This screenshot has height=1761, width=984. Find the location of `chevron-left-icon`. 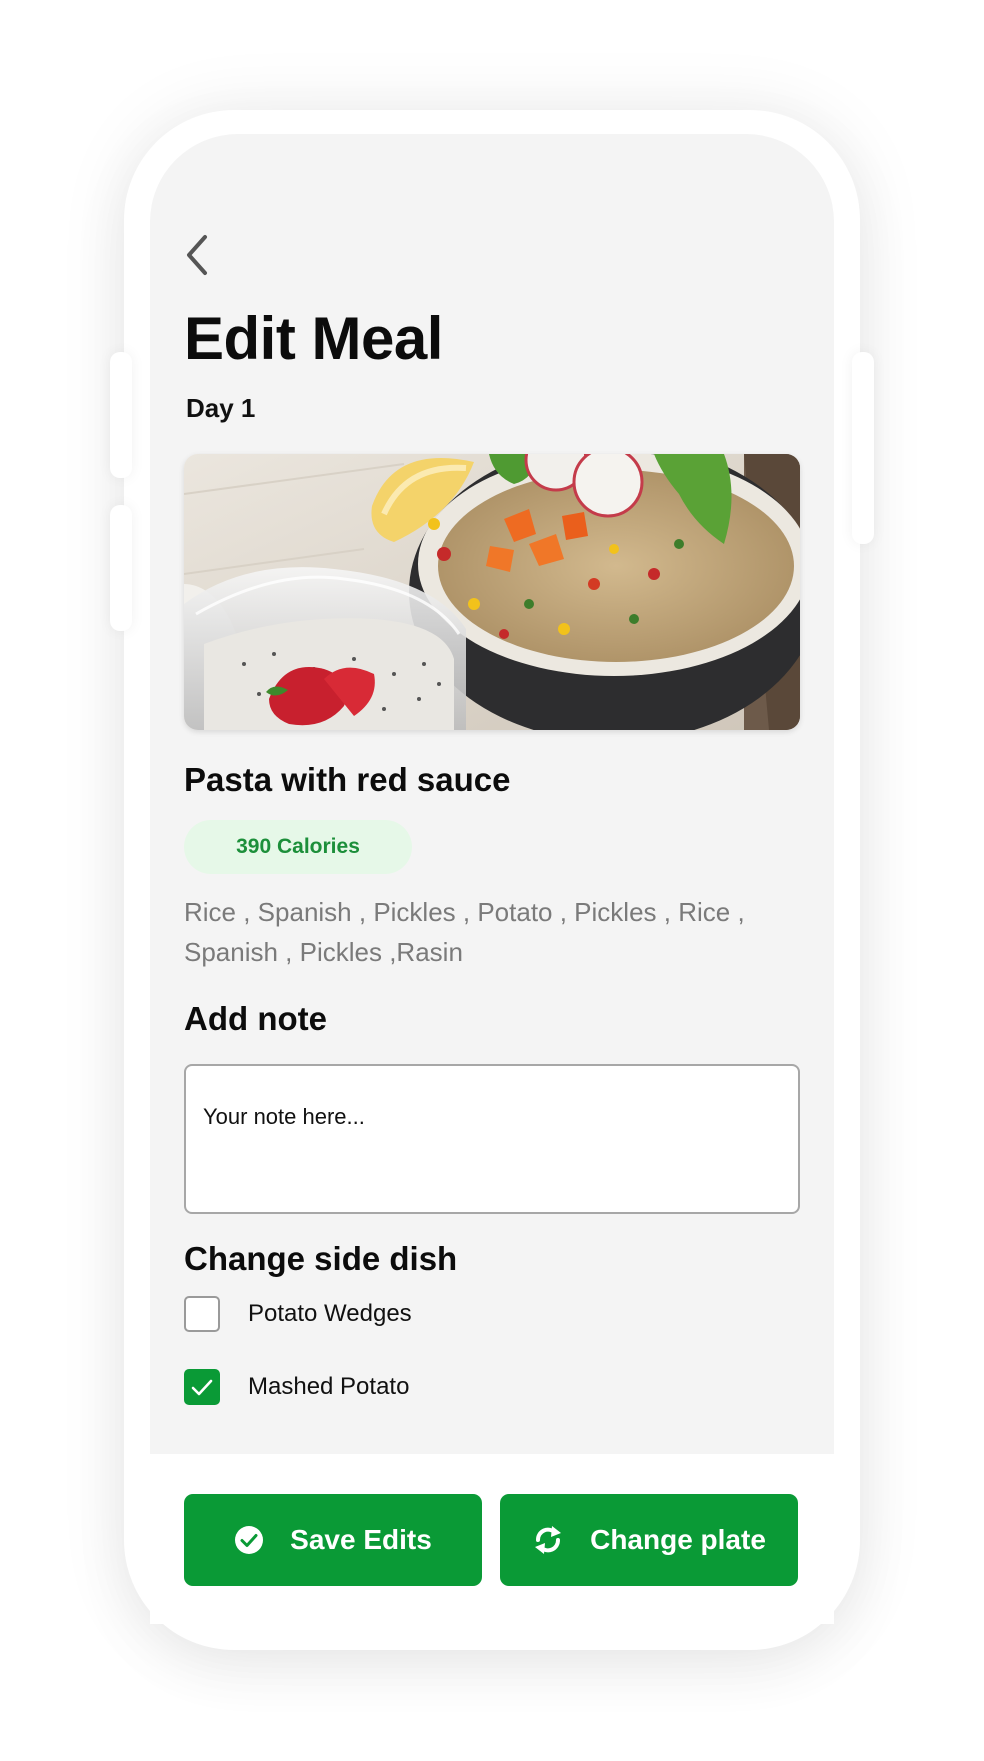

chevron-left-icon is located at coordinates (197, 255).